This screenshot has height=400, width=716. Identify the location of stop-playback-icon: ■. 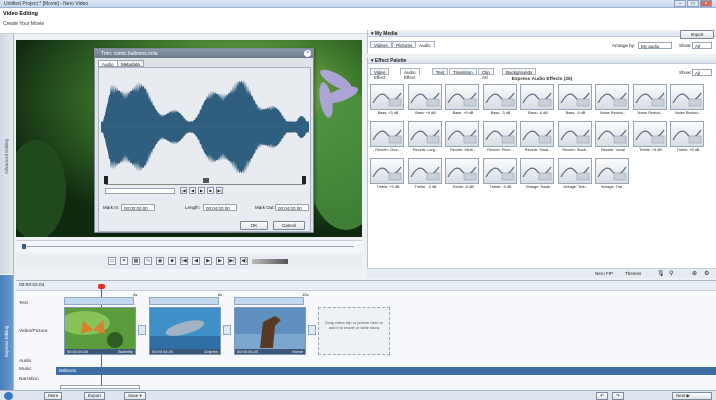
(172, 261).